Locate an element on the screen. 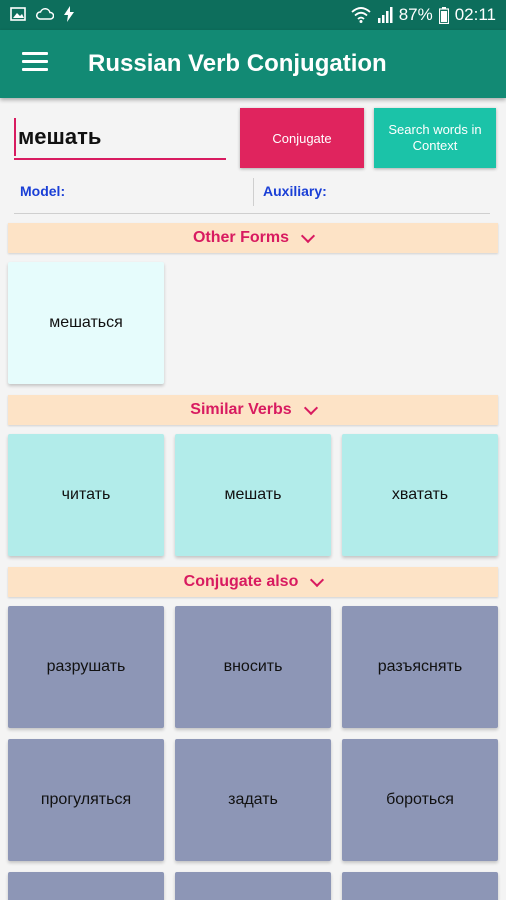  other-forms-header: Other Forms is located at coordinates (253, 238).